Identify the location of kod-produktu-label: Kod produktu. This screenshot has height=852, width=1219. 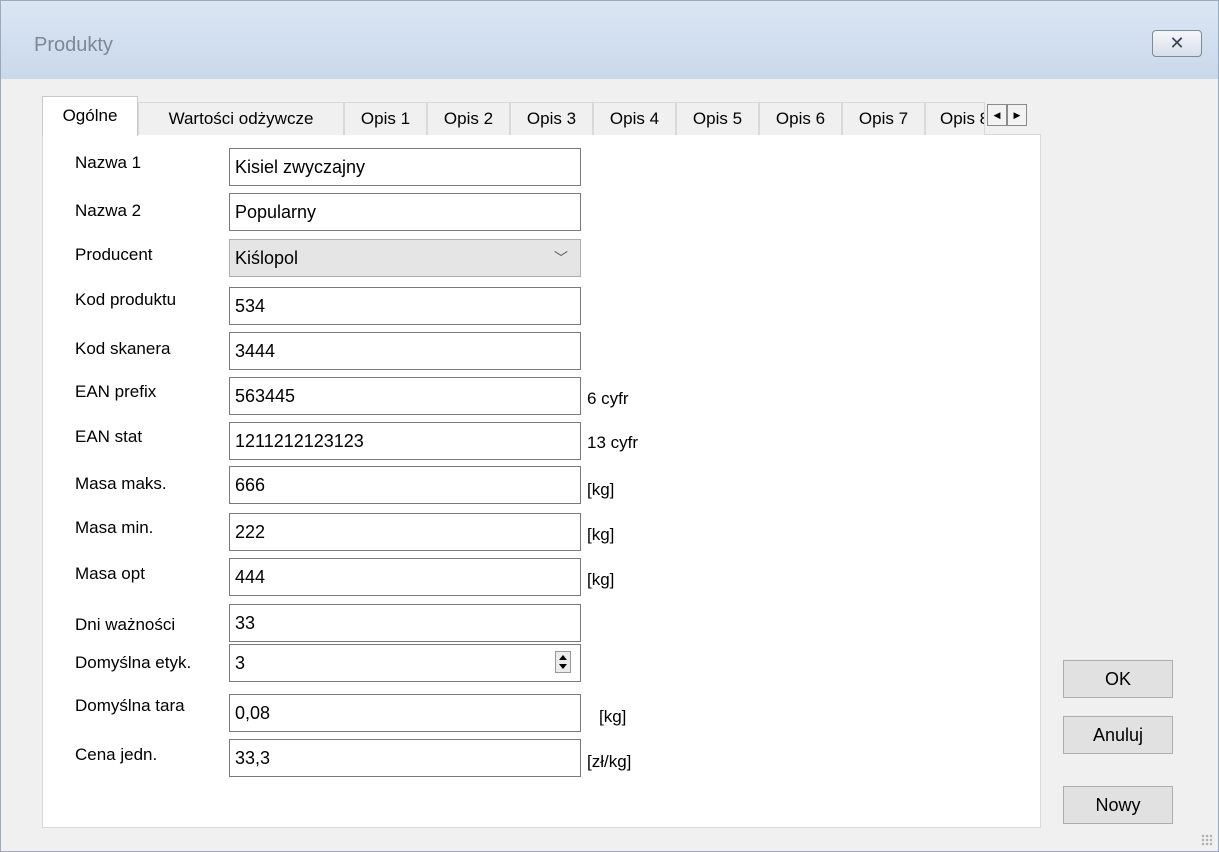
(126, 299).